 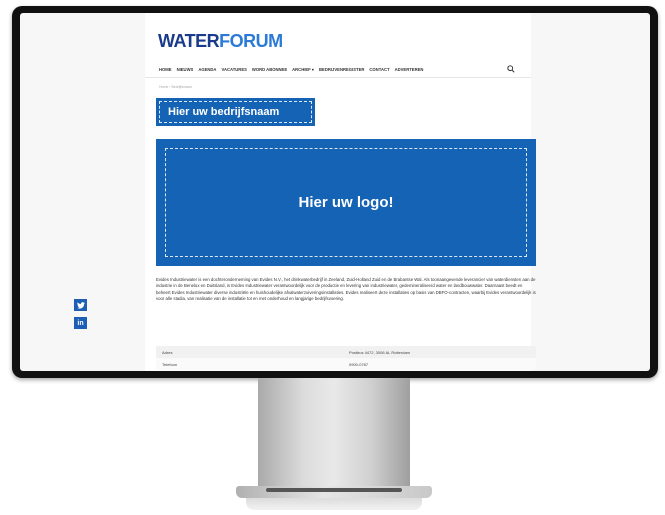 What do you see at coordinates (303, 69) in the screenshot?
I see `nav-item-archief: ARCHIEF ▾` at bounding box center [303, 69].